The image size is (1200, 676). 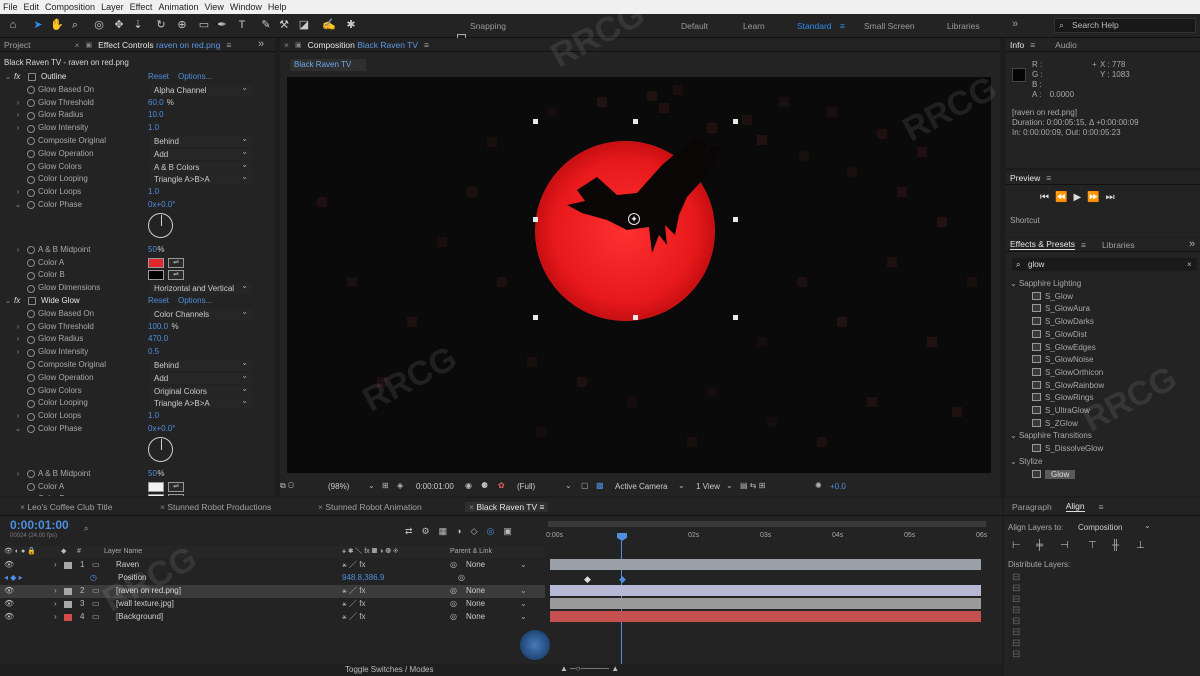 I want to click on property-dropdown: Add, so click(x=201, y=153).